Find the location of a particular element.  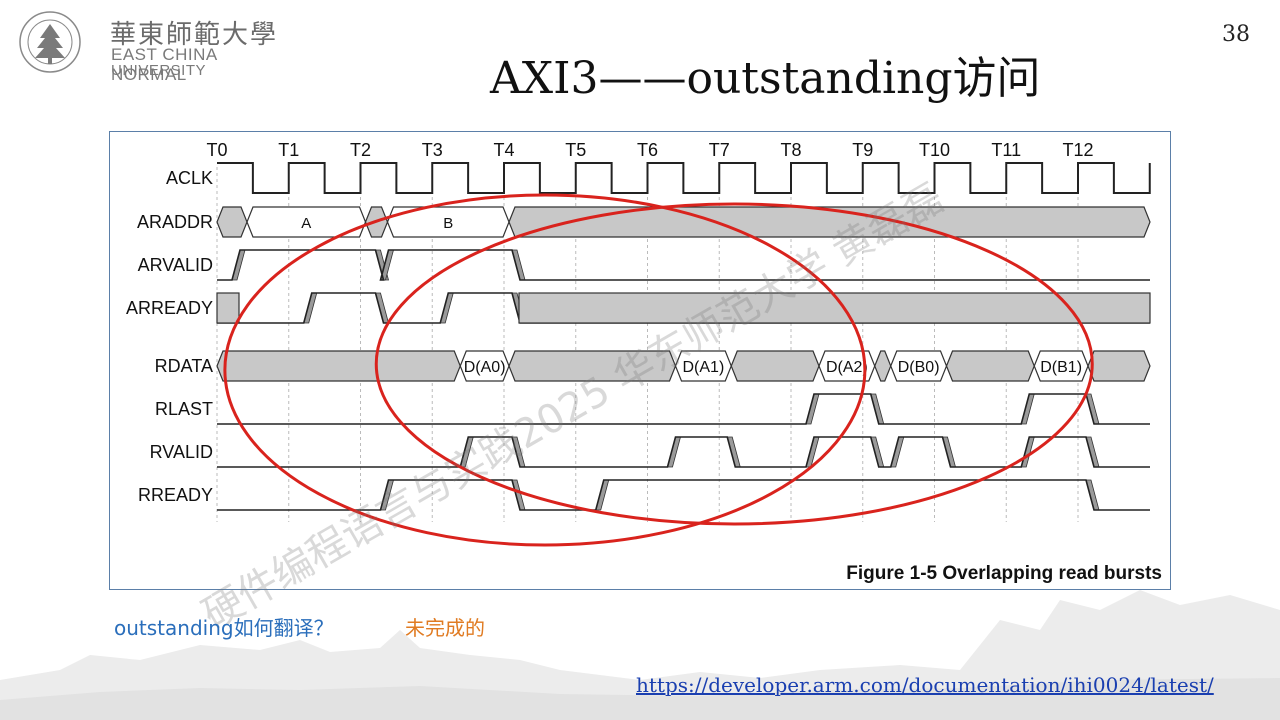

time-label-T7: T7 is located at coordinates (719, 150).